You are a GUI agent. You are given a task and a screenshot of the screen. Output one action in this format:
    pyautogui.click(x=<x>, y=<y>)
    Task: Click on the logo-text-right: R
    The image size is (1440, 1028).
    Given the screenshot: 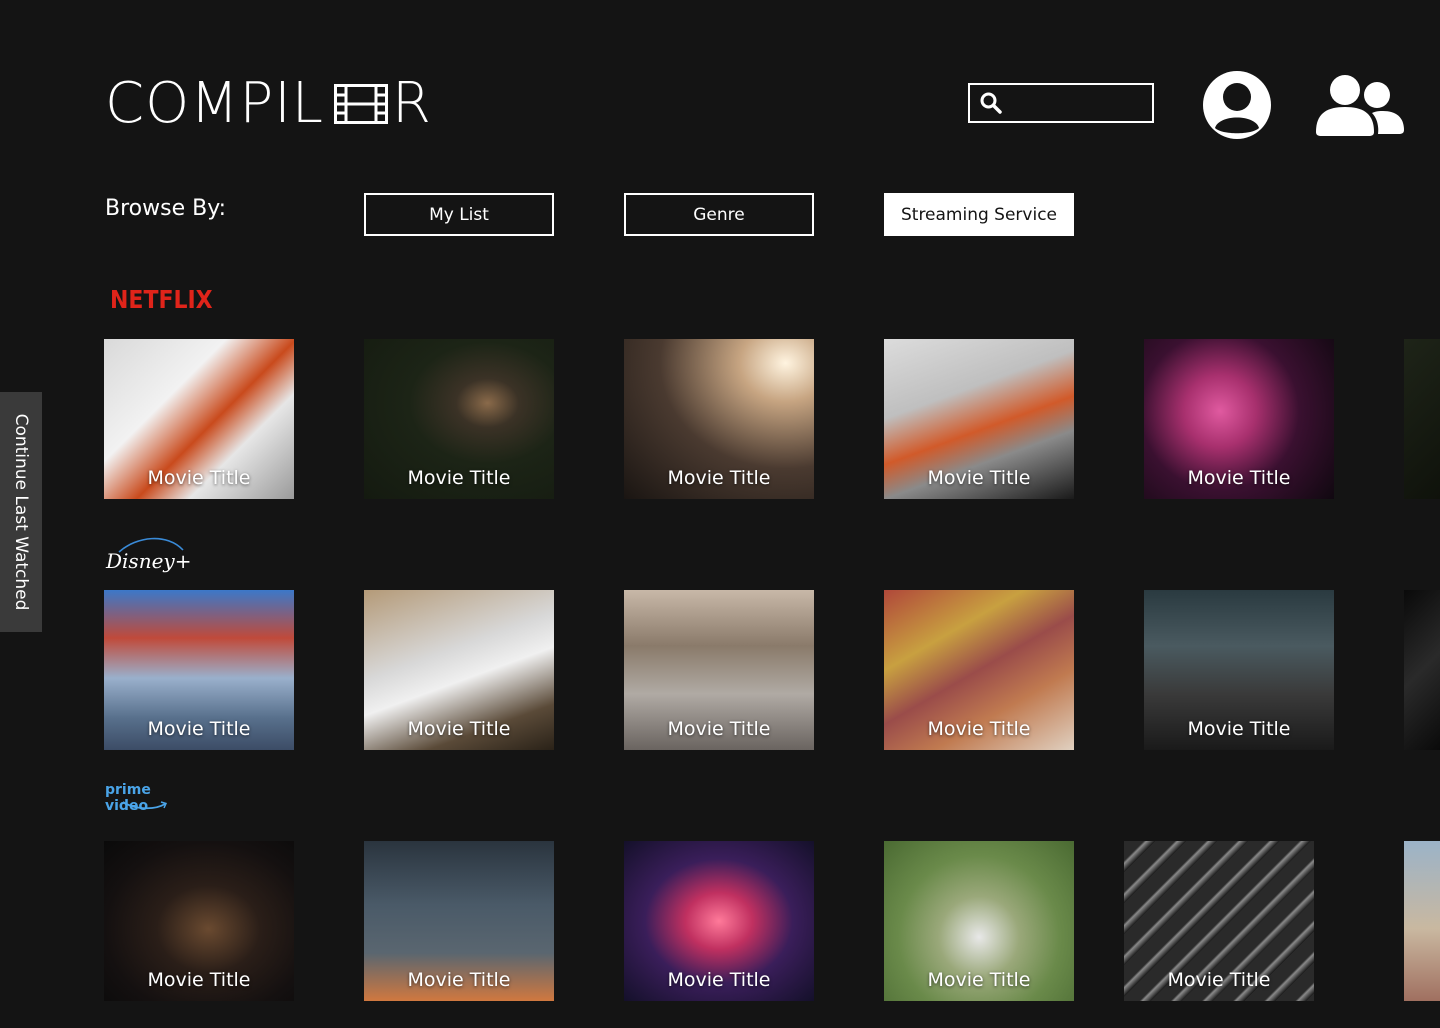 What is the action you would take?
    pyautogui.click(x=411, y=103)
    